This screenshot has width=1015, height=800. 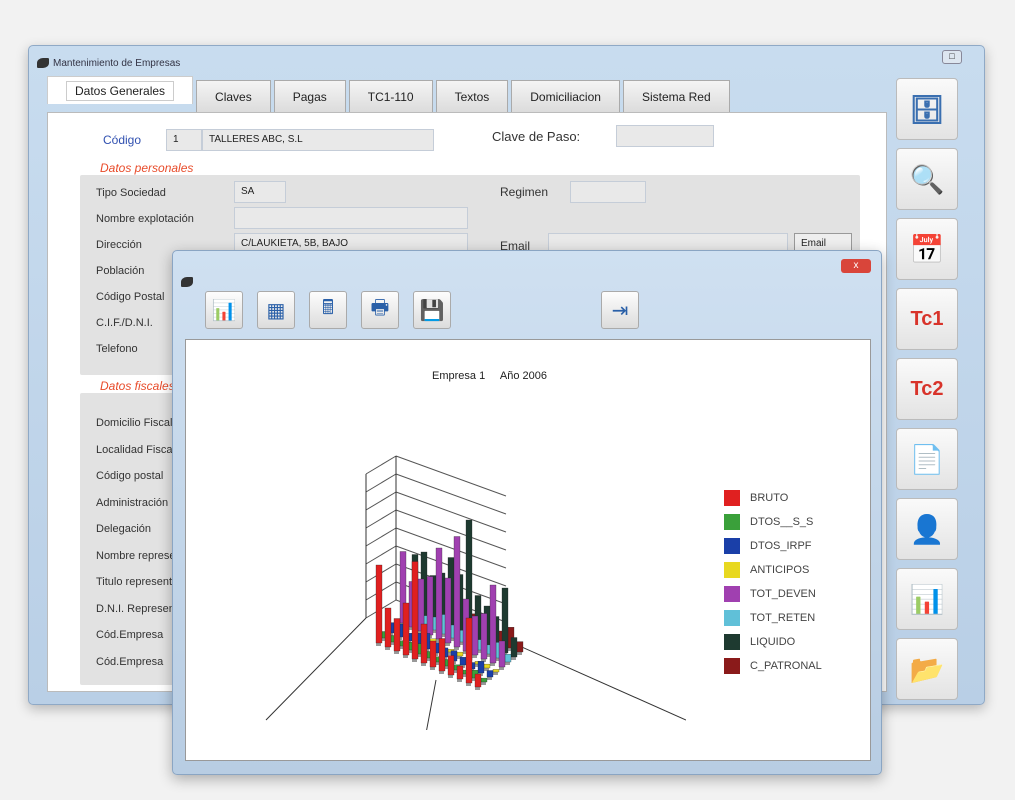 What do you see at coordinates (131, 193) in the screenshot?
I see `field-label: Tipo Sociedad` at bounding box center [131, 193].